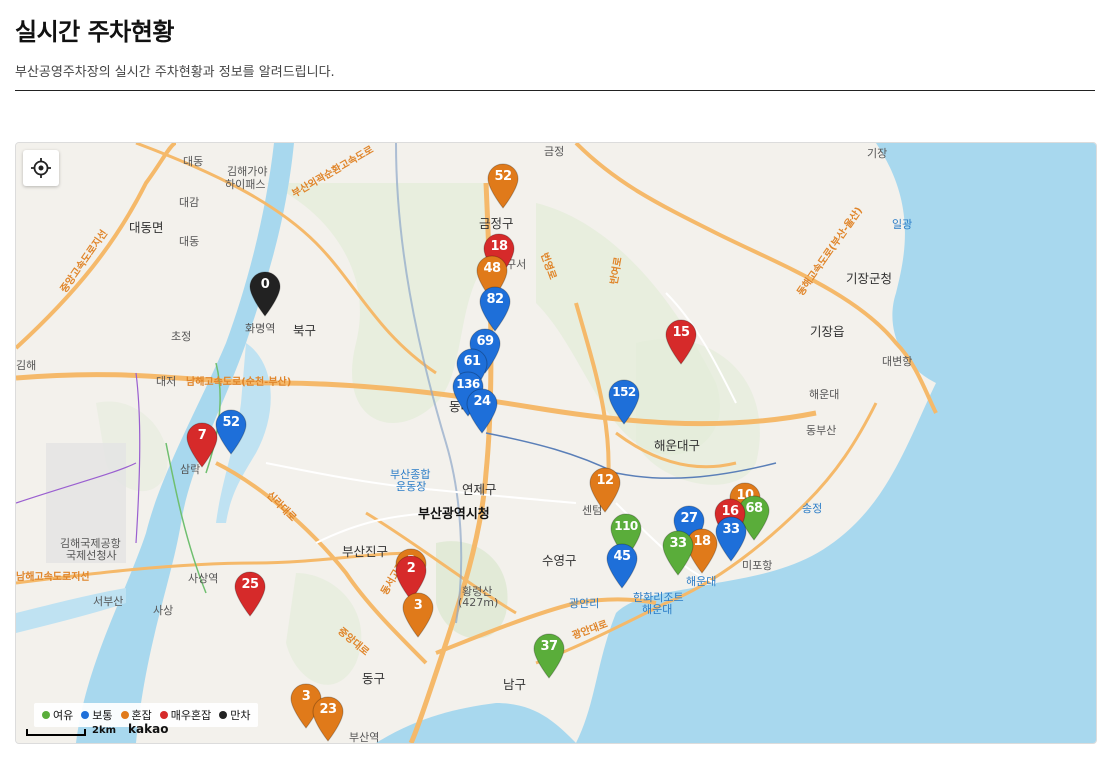 This screenshot has width=1100, height=759. I want to click on place-label: (427m), so click(478, 602).